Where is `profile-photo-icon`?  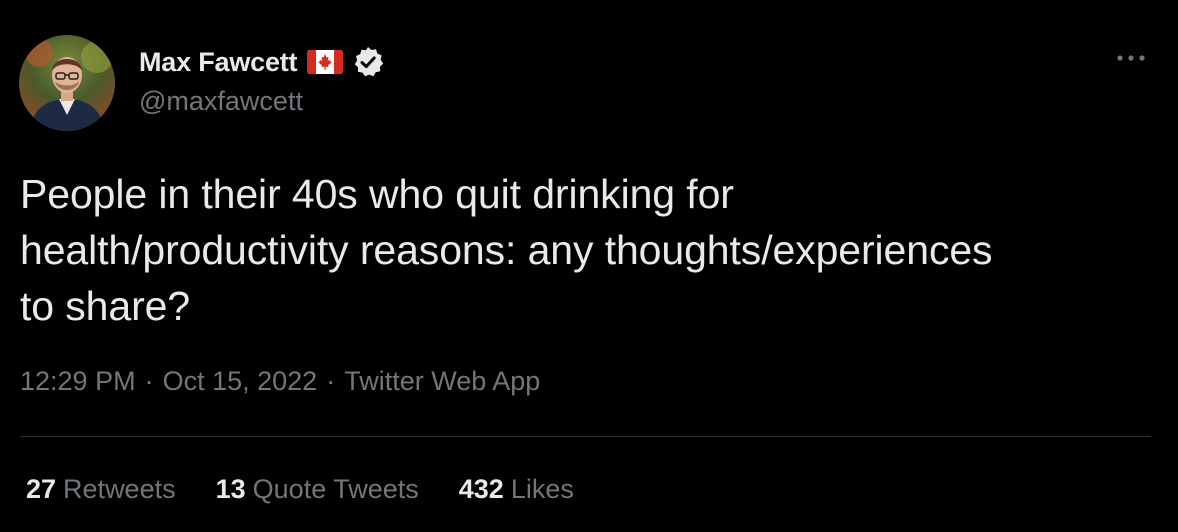 profile-photo-icon is located at coordinates (67, 83).